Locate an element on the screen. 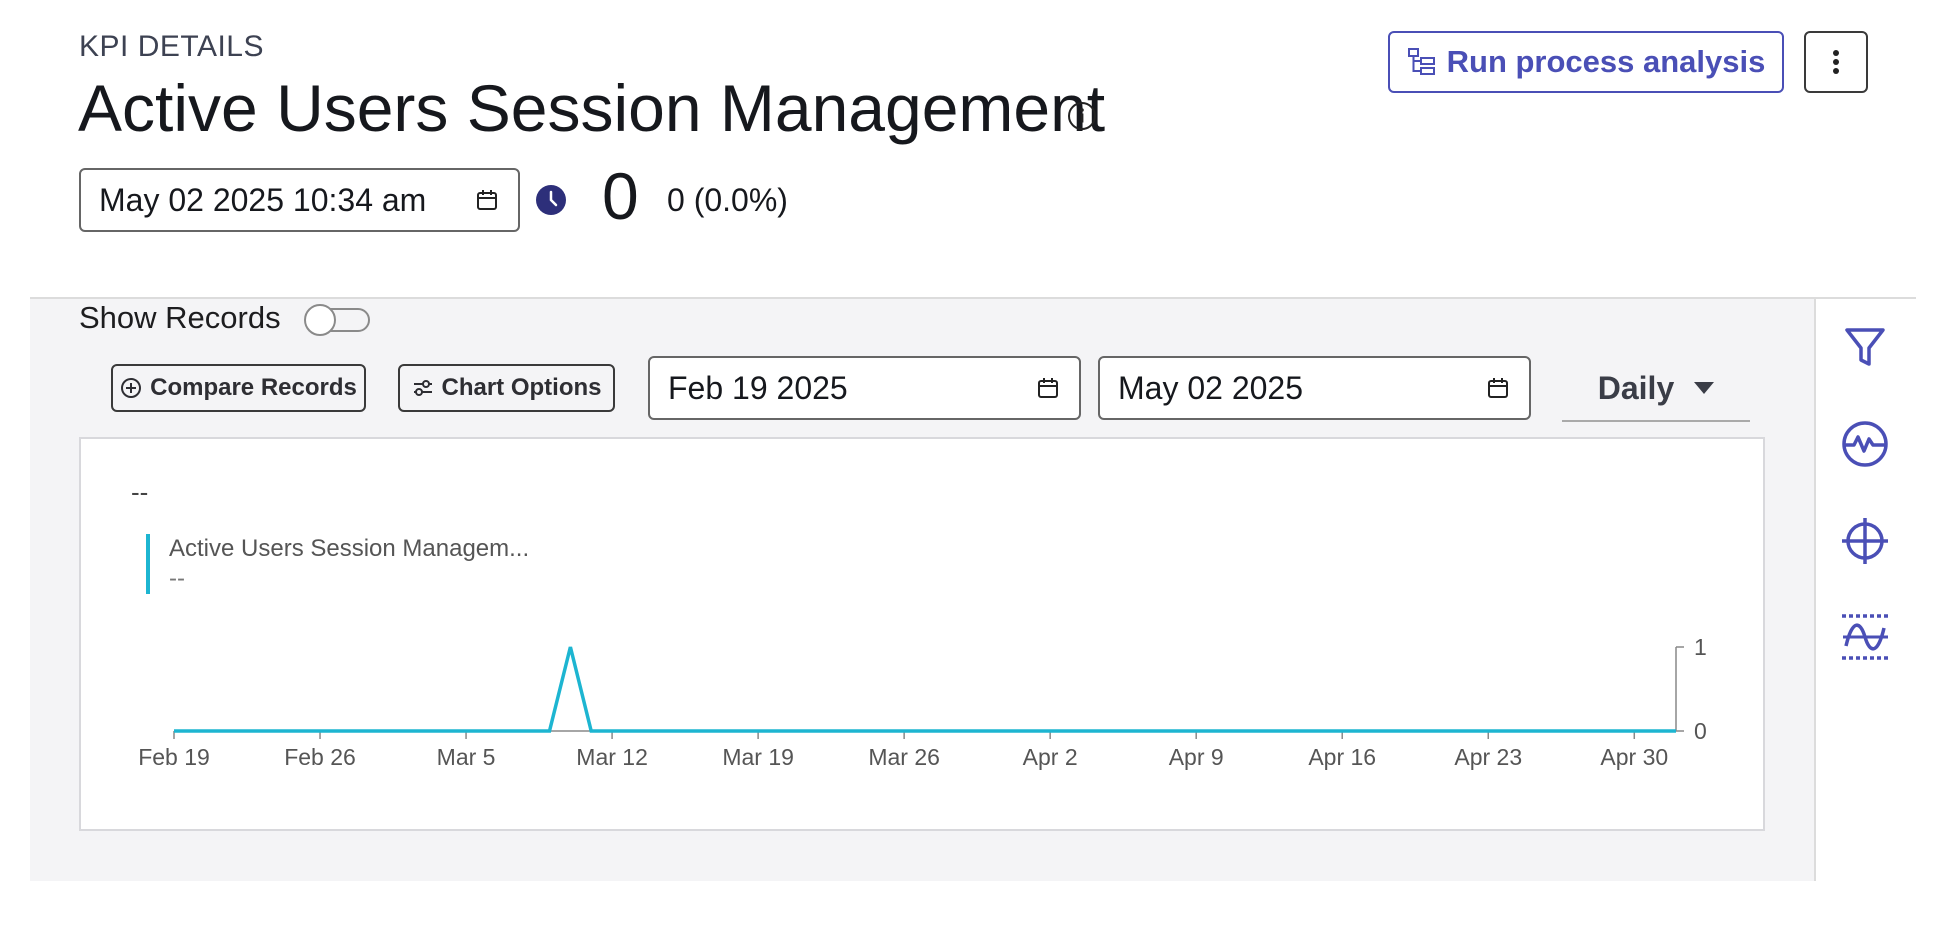 This screenshot has height=930, width=1940. page-eyebrow: KPI DETAILS is located at coordinates (172, 46).